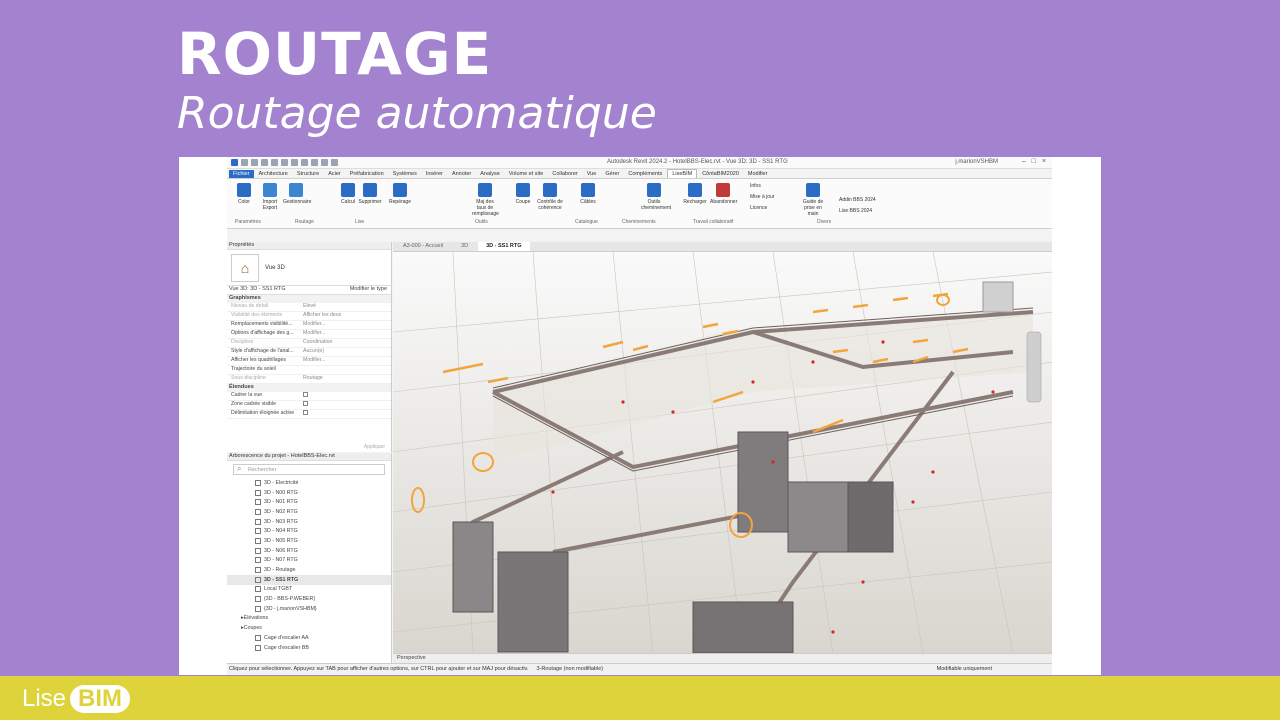 This screenshot has width=1280, height=720. I want to click on ribbon-small-button: Infos, so click(755, 186).